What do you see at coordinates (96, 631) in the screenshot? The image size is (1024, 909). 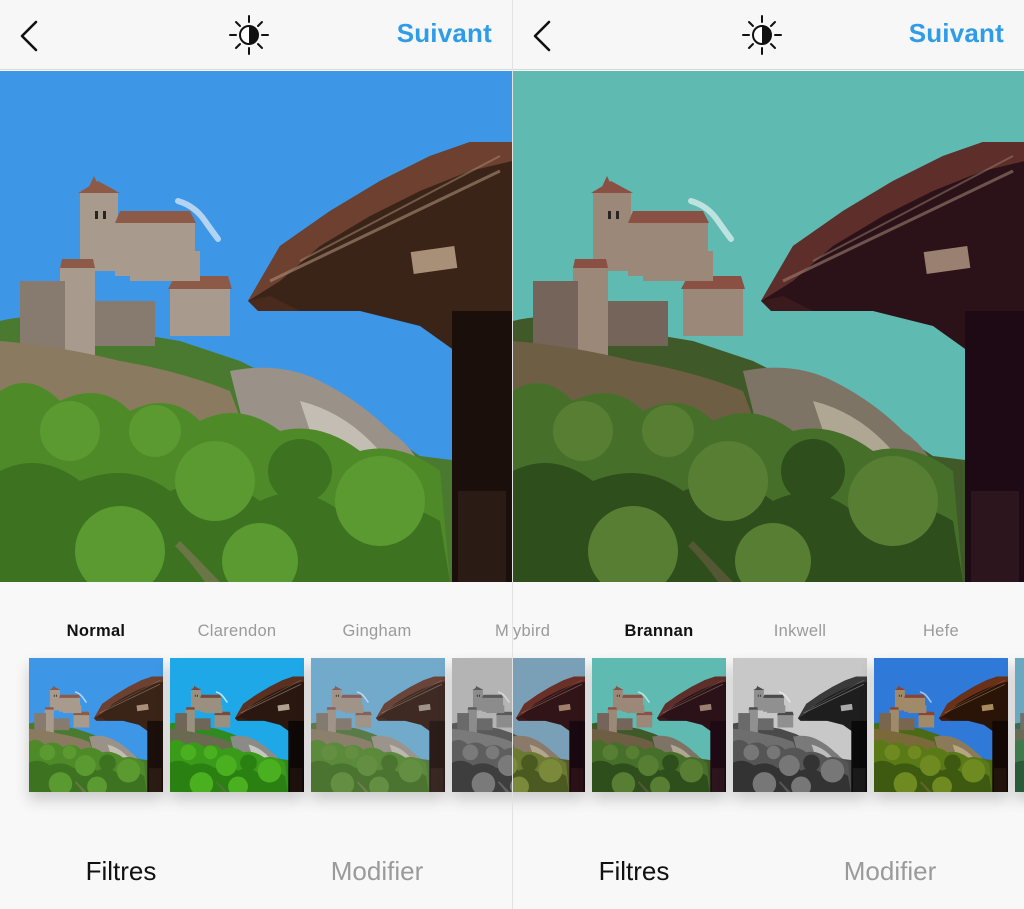 I see `filter-label-normal: Normal` at bounding box center [96, 631].